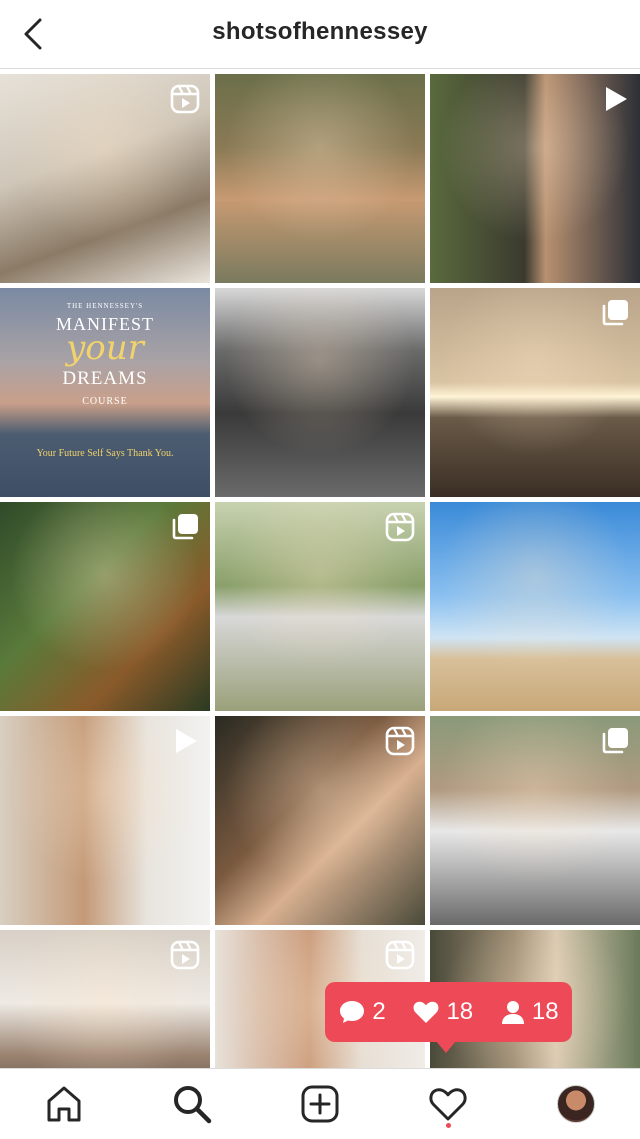 Image resolution: width=640 pixels, height=1139 pixels. I want to click on manifest-tagline: Your Future Self Says Thank You., so click(105, 453).